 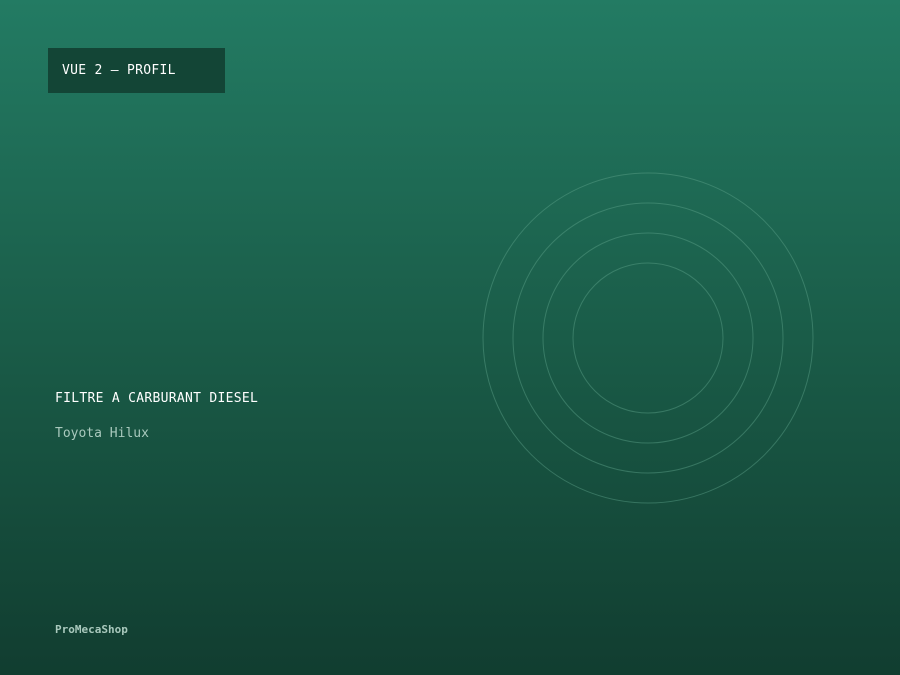 What do you see at coordinates (102, 433) in the screenshot?
I see `product-vehicle: Toyota Hilux` at bounding box center [102, 433].